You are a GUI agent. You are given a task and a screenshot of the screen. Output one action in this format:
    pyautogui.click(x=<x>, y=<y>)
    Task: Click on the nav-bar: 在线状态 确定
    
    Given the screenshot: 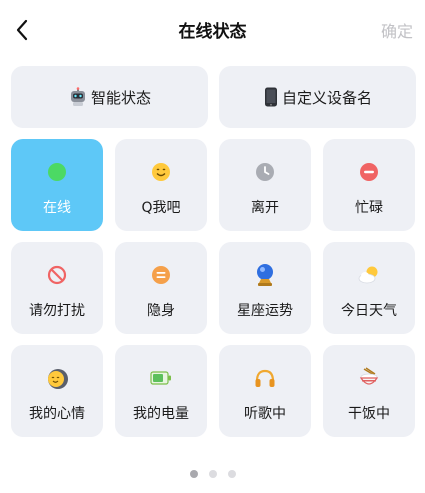 What is the action you would take?
    pyautogui.click(x=212, y=28)
    